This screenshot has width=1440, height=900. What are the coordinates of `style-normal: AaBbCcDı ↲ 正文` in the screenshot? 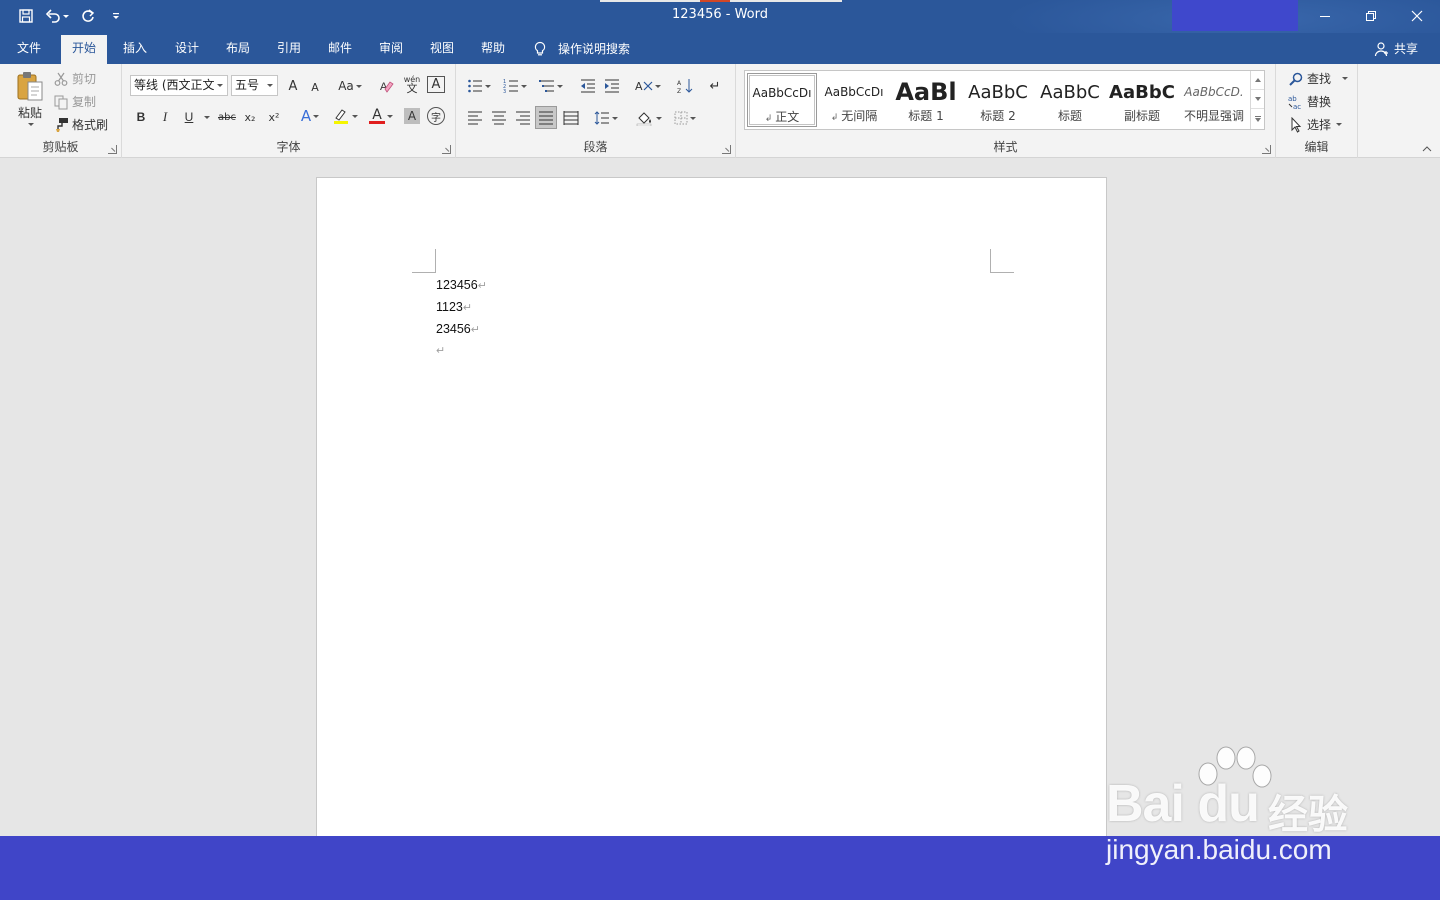 It's located at (782, 100).